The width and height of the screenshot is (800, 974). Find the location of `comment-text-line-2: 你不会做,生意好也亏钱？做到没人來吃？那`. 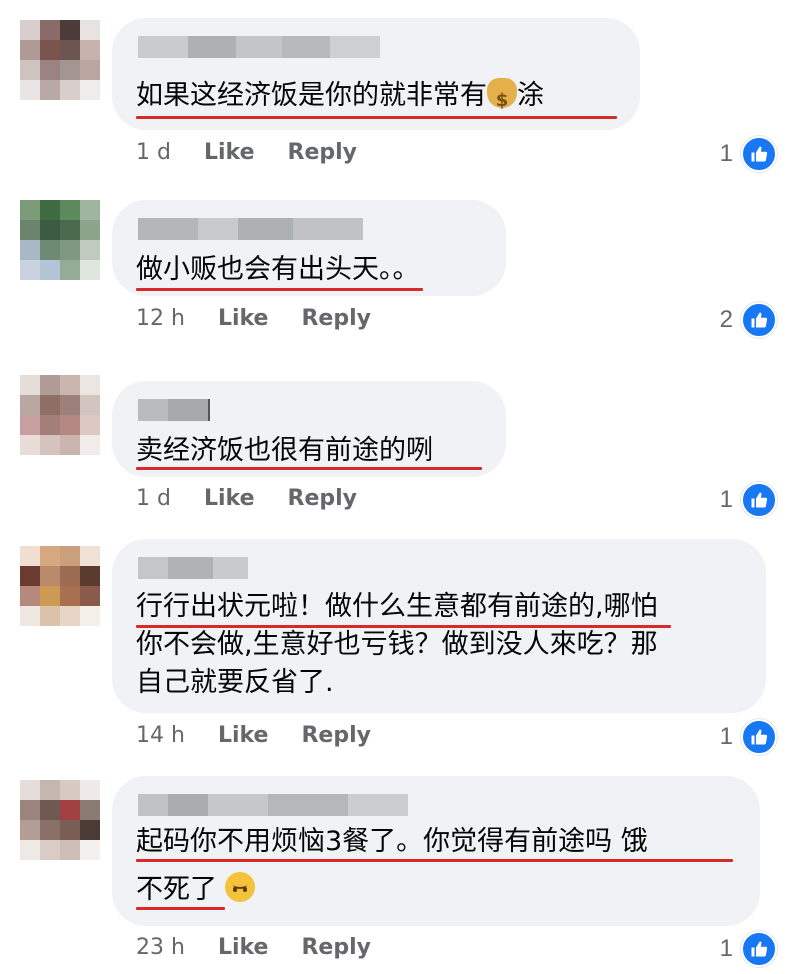

comment-text-line-2: 你不会做,生意好也亏钱？做到没人來吃？那 is located at coordinates (397, 644).